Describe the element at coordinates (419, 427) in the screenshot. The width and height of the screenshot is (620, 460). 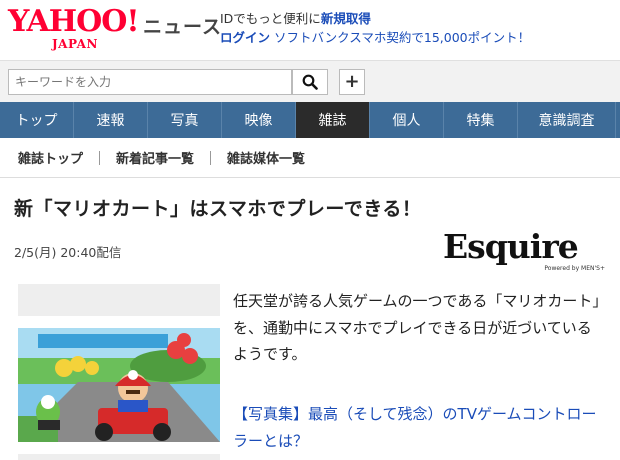
I see `related-photo-gallery-link: 【写真集】最高（そして残念）のTVゲームコントローラーとは？` at that location.